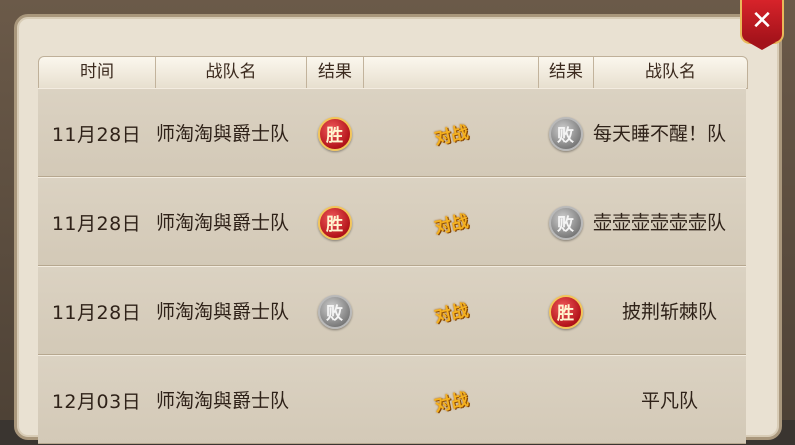 The height and width of the screenshot is (445, 795). Describe the element at coordinates (669, 400) in the screenshot. I see `opponent-team-name: 平凡队` at that location.